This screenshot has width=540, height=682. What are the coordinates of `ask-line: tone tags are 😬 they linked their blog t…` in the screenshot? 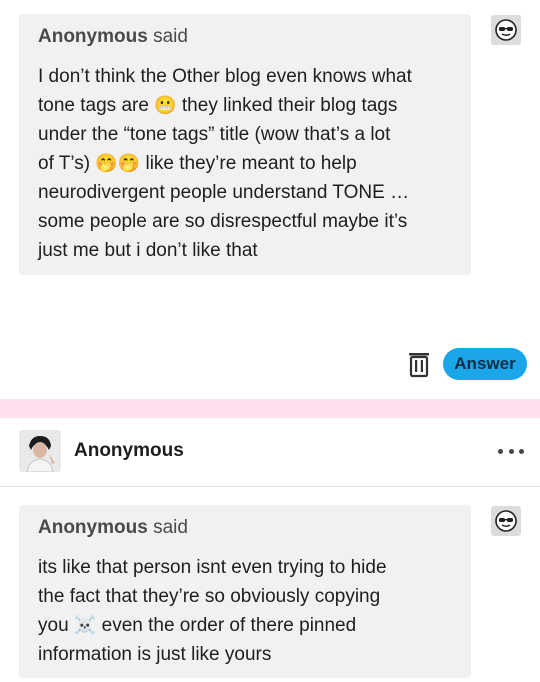 It's located at (218, 105).